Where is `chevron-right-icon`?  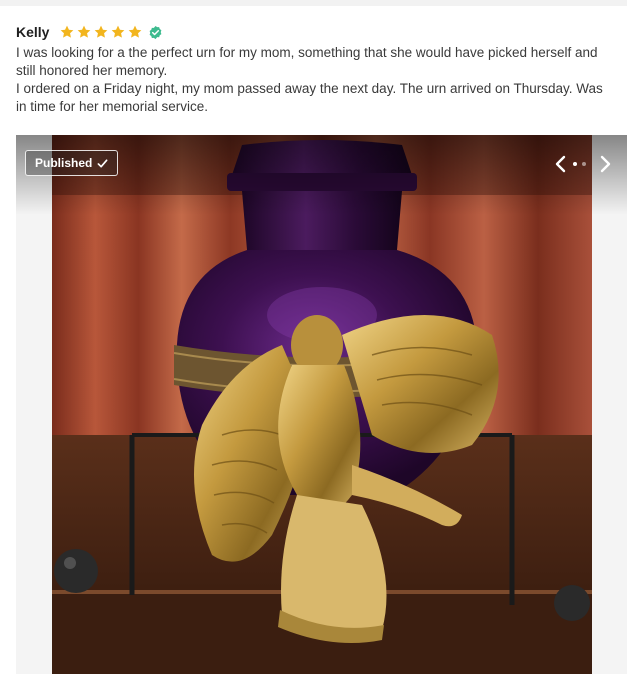 chevron-right-icon is located at coordinates (605, 164).